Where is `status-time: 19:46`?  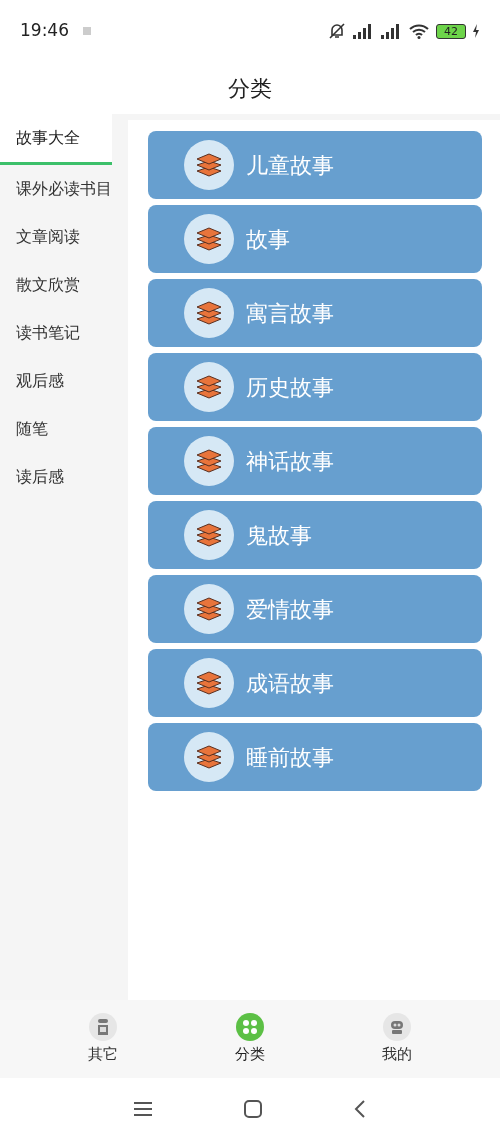
status-time: 19:46 is located at coordinates (44, 31).